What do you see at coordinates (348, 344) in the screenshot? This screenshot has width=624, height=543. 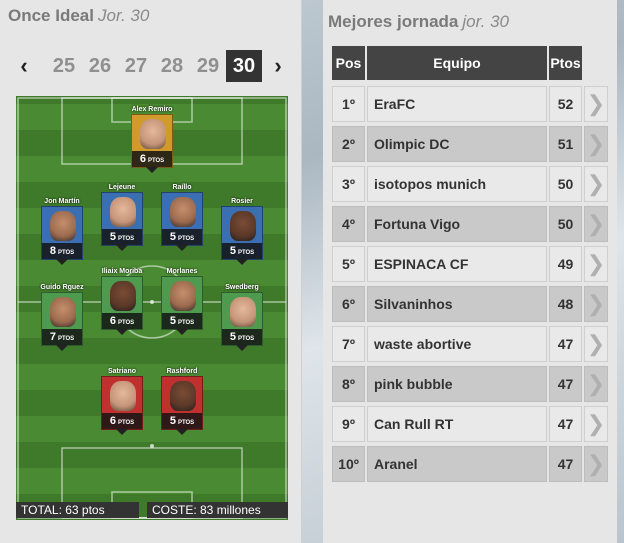 I see `row-pos: 7º` at bounding box center [348, 344].